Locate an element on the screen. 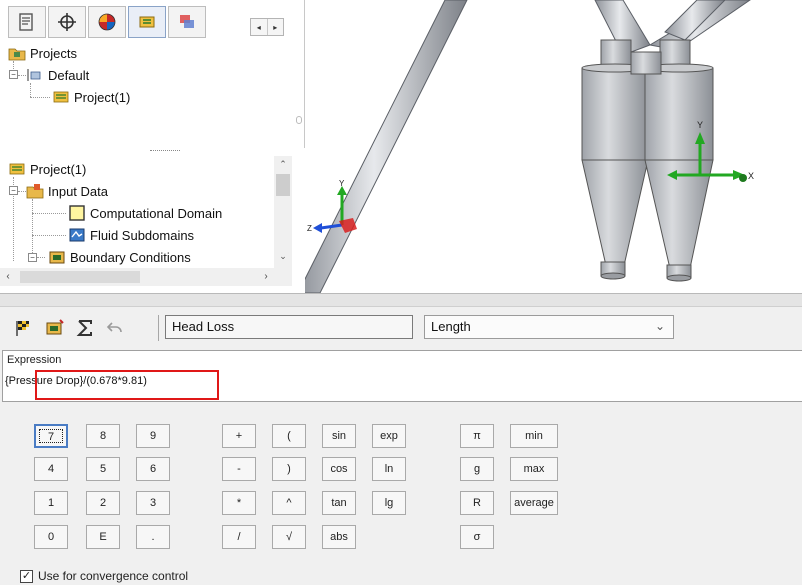 The image size is (802, 585). key-4: 4 is located at coordinates (51, 469).